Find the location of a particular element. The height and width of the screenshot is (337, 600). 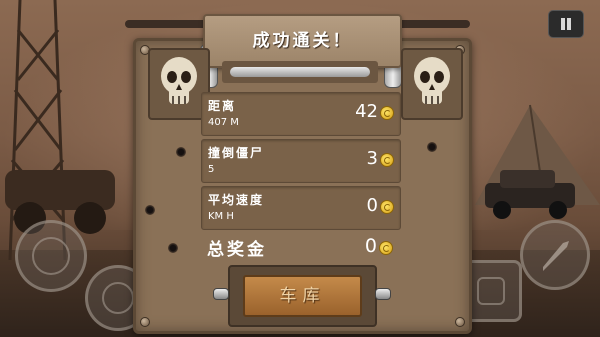

title-text: 成功通关！ is located at coordinates (302, 41).